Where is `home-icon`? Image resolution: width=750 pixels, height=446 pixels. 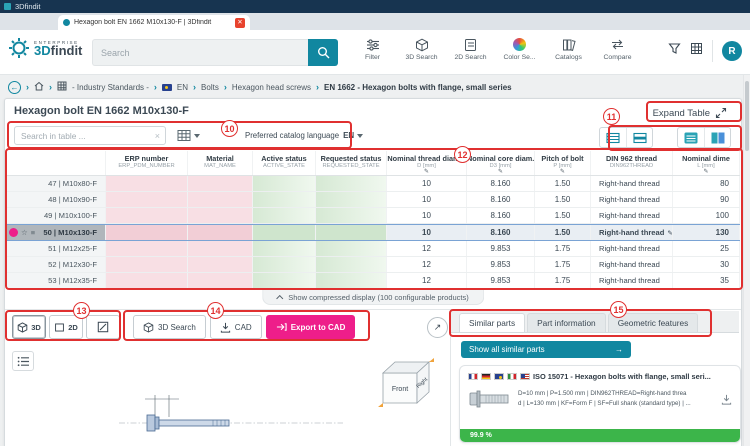
home-icon is located at coordinates (39, 87).